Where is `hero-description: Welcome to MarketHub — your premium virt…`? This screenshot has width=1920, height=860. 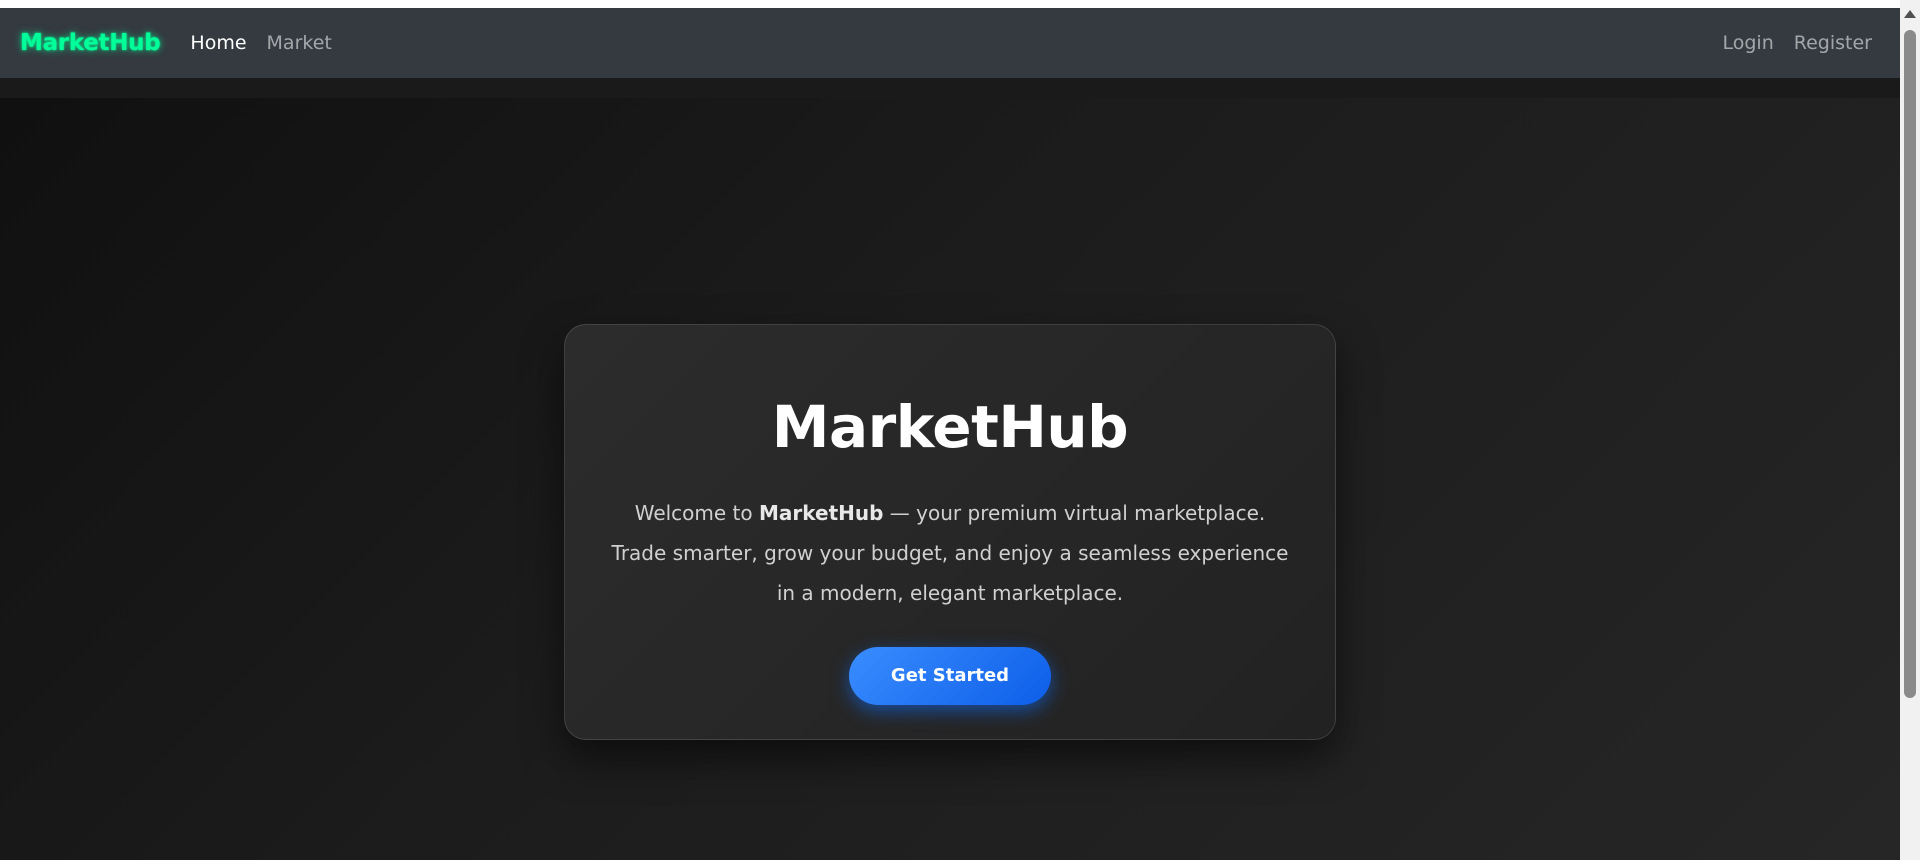 hero-description: Welcome to MarketHub — your premium virt… is located at coordinates (950, 553).